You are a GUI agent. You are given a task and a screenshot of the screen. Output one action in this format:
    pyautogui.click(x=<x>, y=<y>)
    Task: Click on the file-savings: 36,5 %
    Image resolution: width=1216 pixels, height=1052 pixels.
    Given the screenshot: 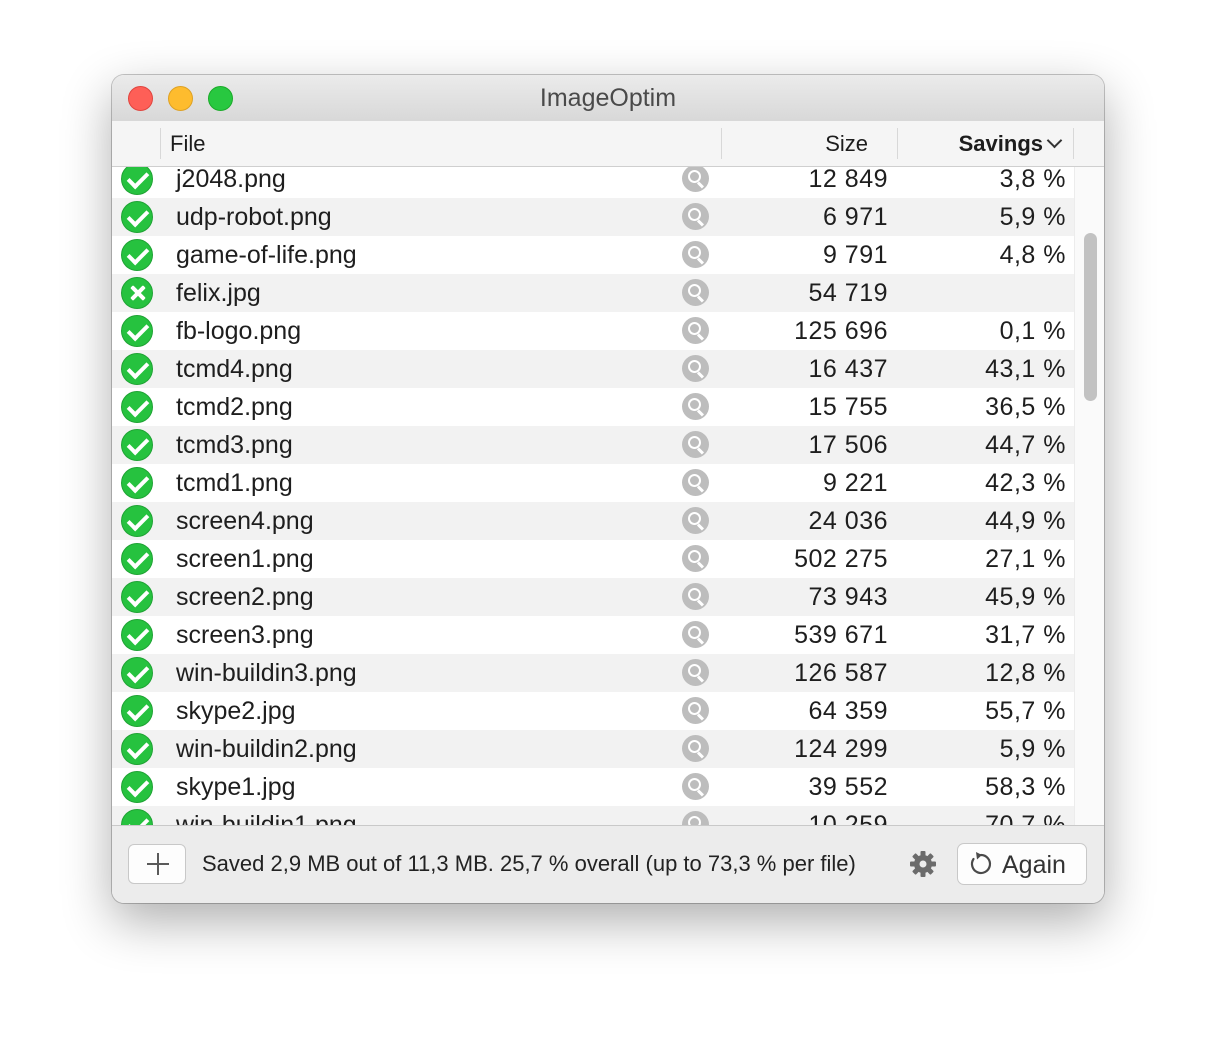 What is the action you would take?
    pyautogui.click(x=1025, y=407)
    